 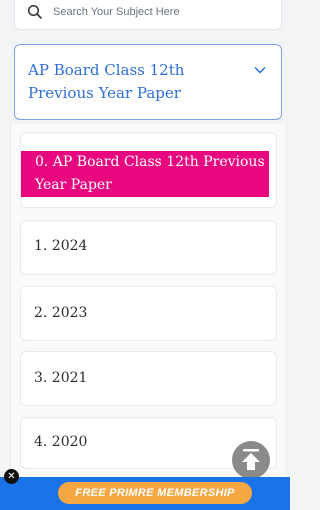 I want to click on membership-banner: FREE PRIMRE MEMBERSHIP, so click(x=145, y=493).